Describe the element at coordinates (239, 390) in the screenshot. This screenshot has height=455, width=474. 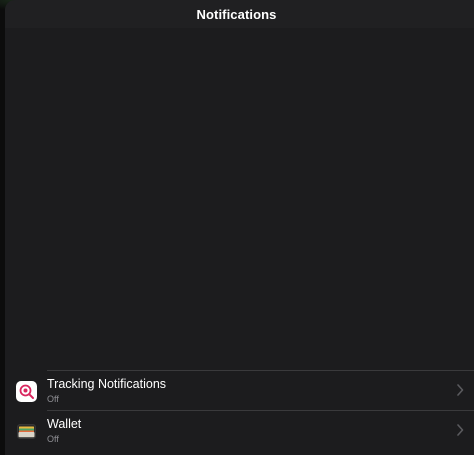
I see `list-item-tracking-notifications: Tracking Notifications Off` at that location.